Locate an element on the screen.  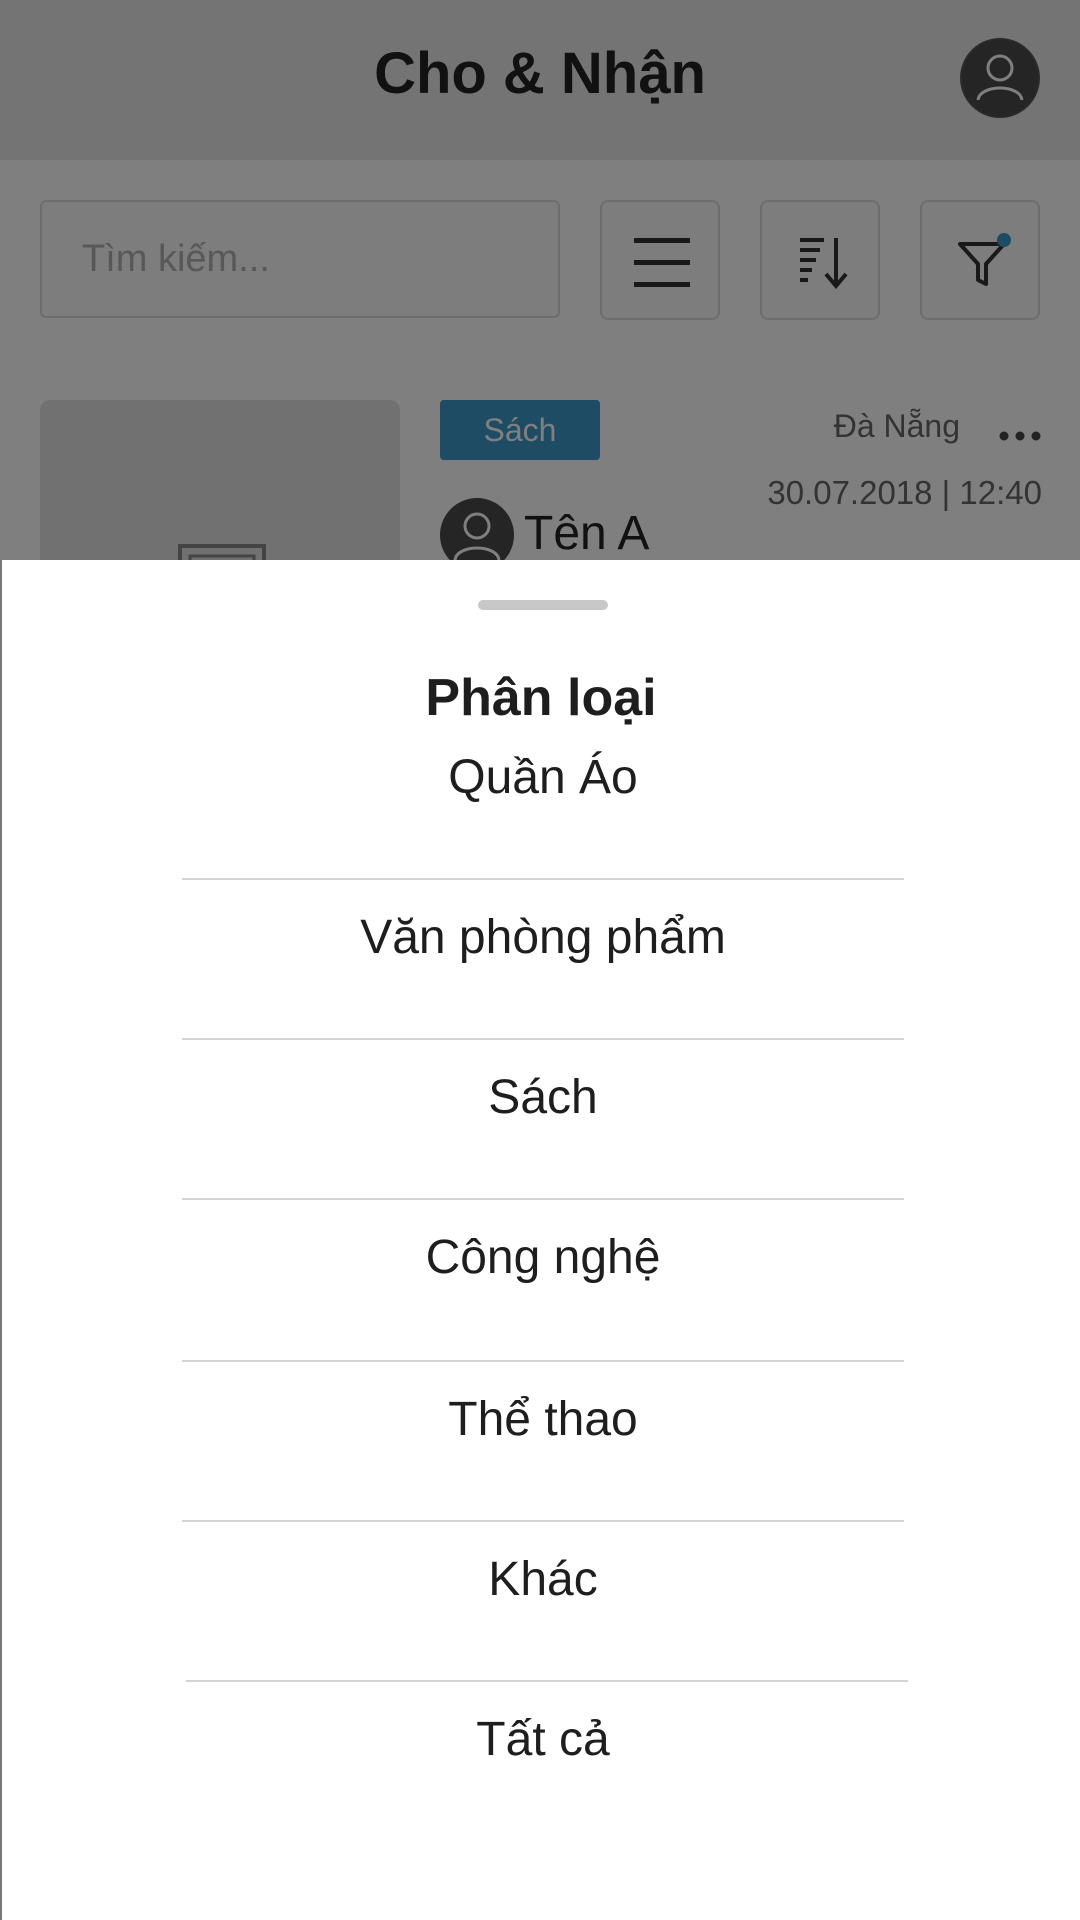
option-label: Thể thao is located at coordinates (543, 1419).